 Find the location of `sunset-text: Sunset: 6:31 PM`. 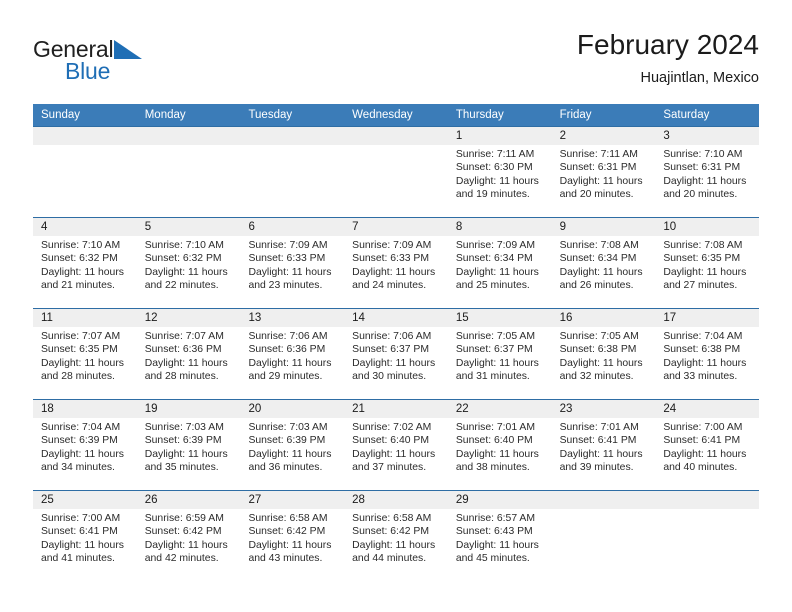

sunset-text: Sunset: 6:31 PM is located at coordinates (598, 168).